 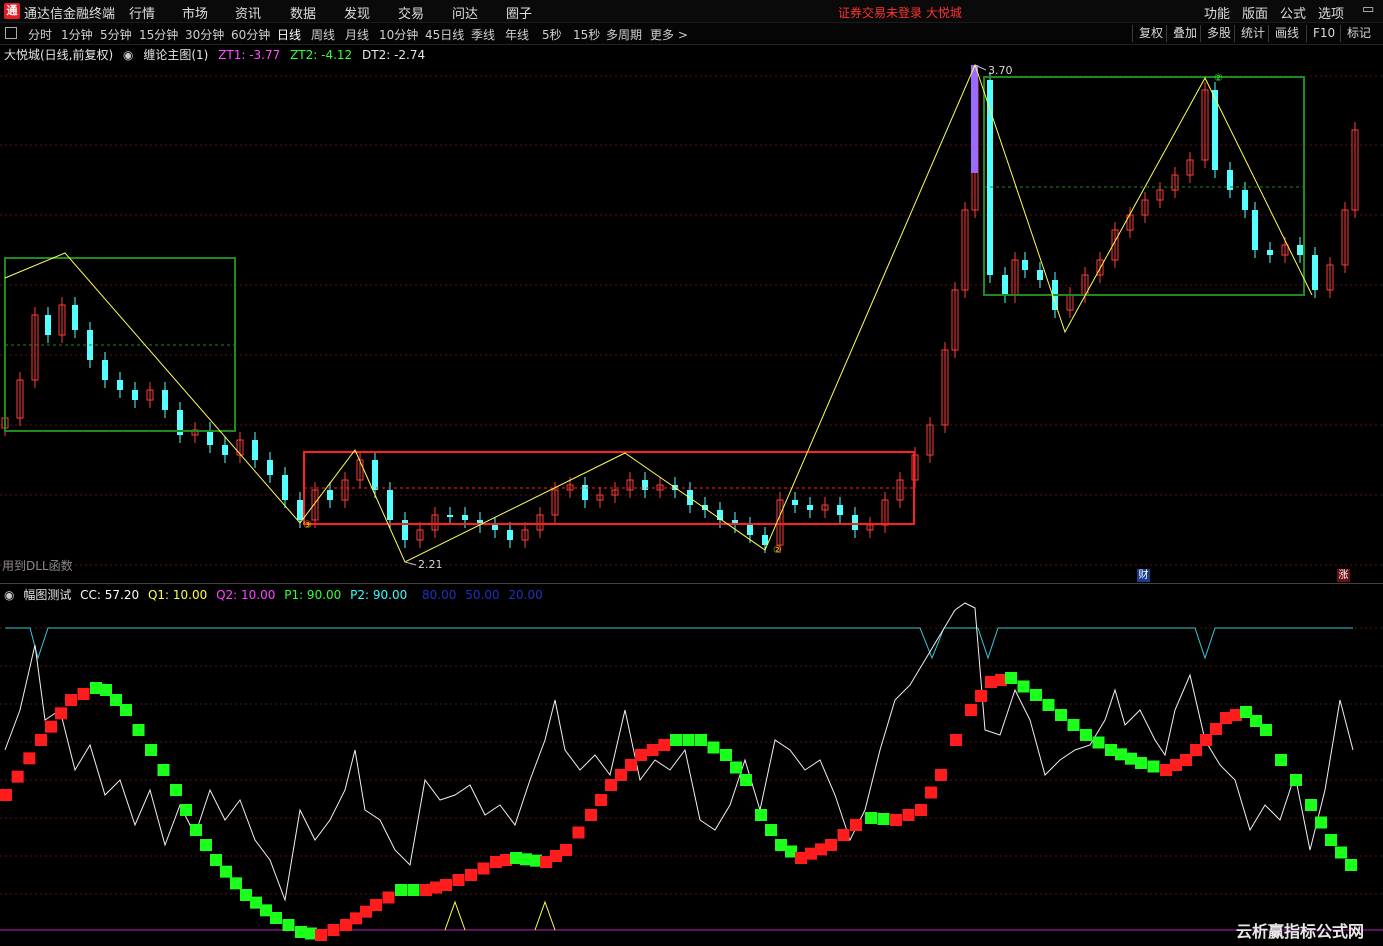 What do you see at coordinates (248, 12) in the screenshot?
I see `menu-zixun: 资讯` at bounding box center [248, 12].